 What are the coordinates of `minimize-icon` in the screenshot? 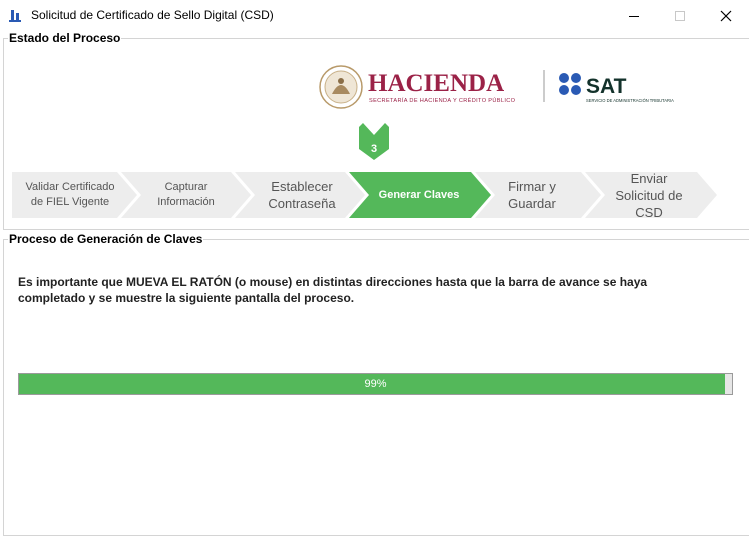 It's located at (634, 16).